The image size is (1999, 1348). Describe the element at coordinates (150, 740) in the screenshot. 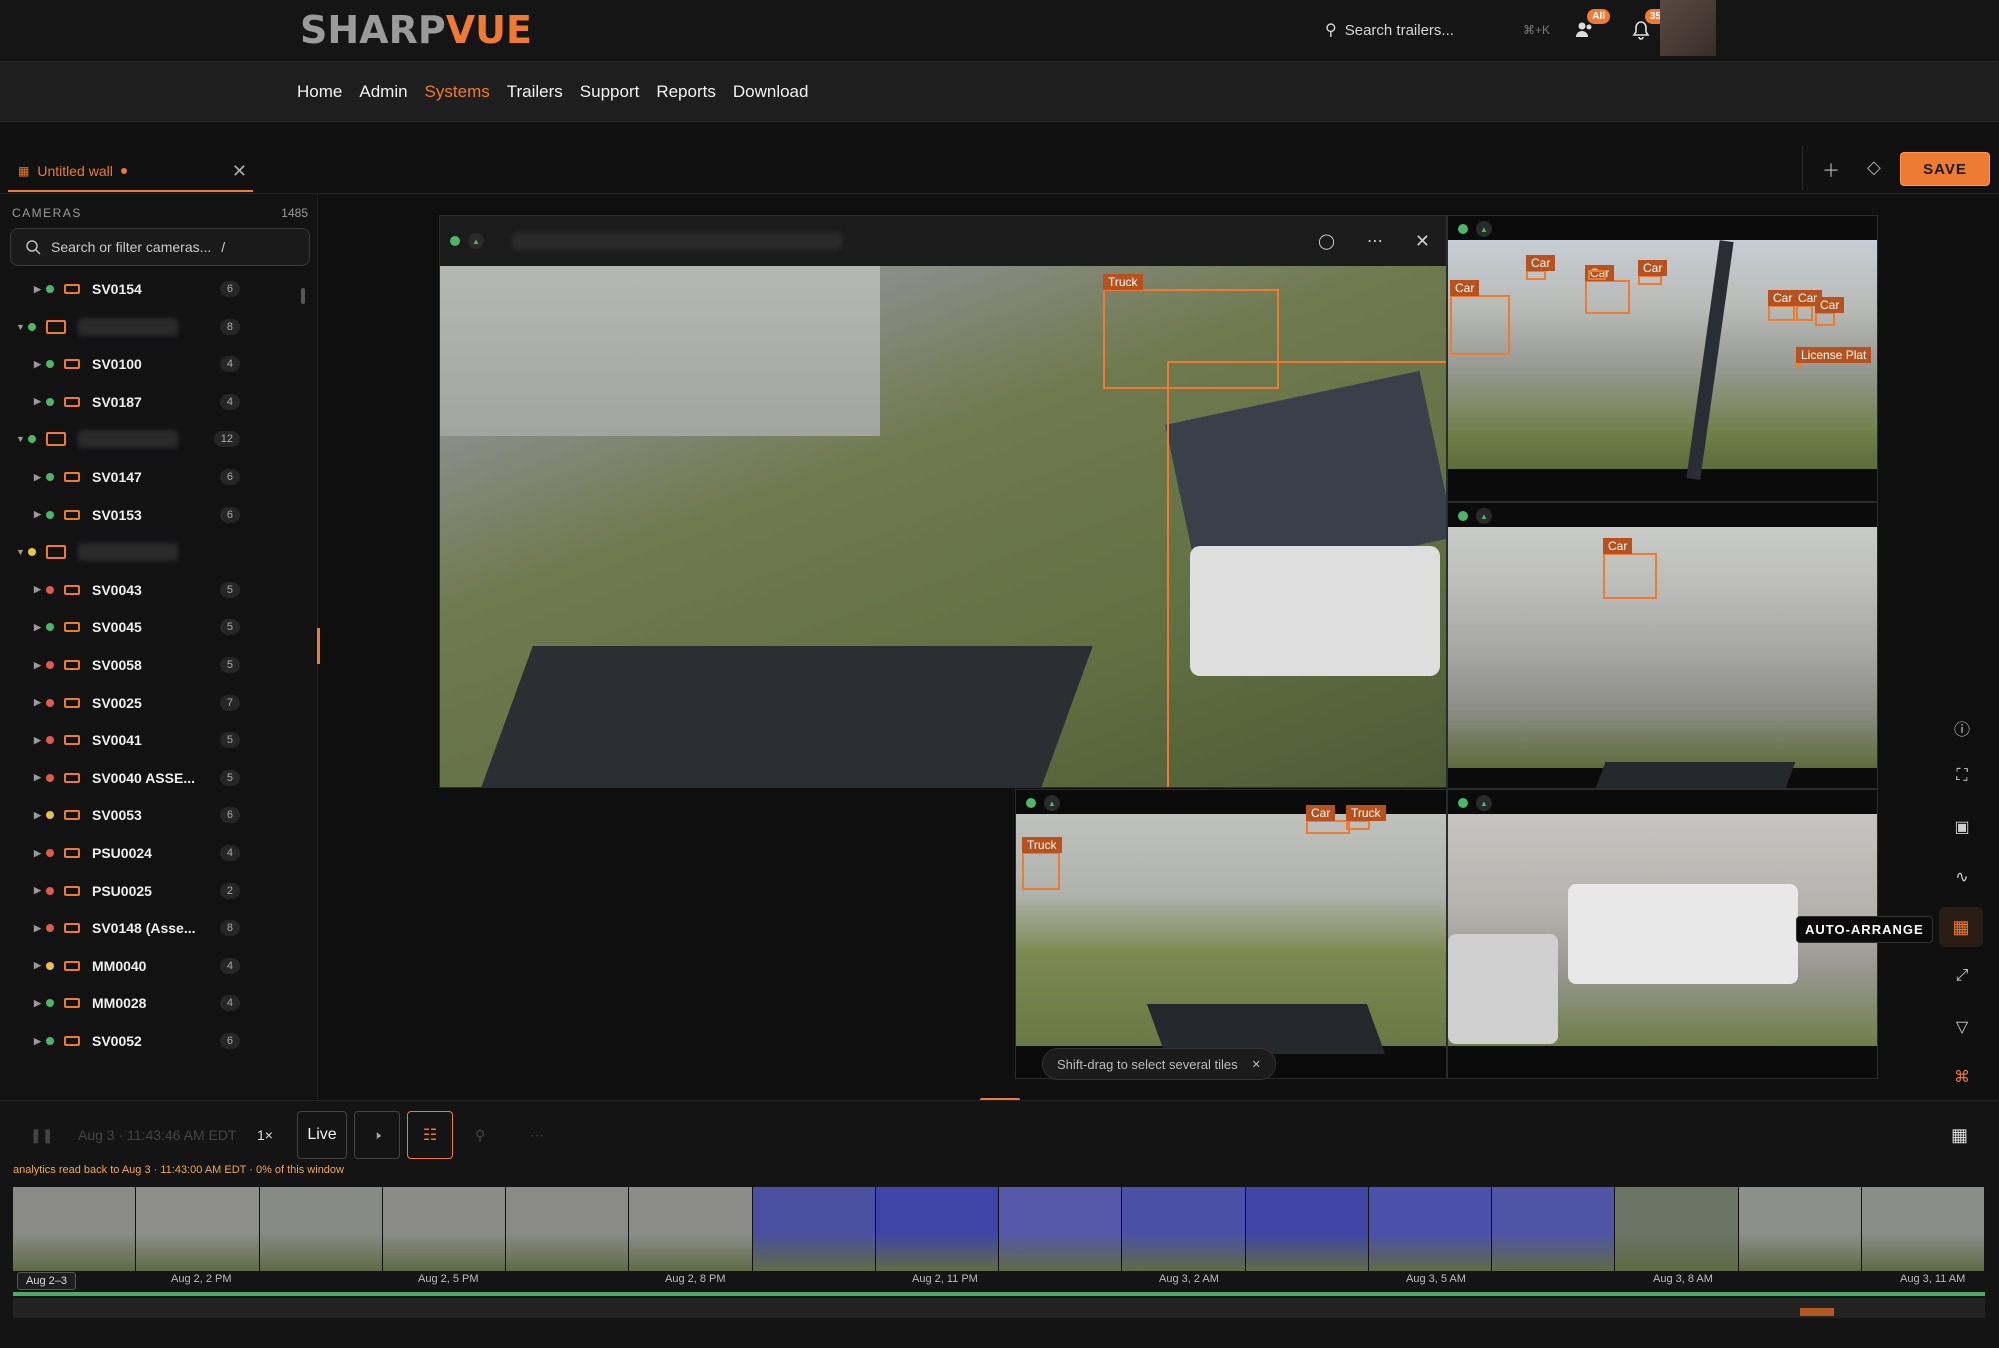

I see `camera-row: ▶ SV0041 5` at that location.